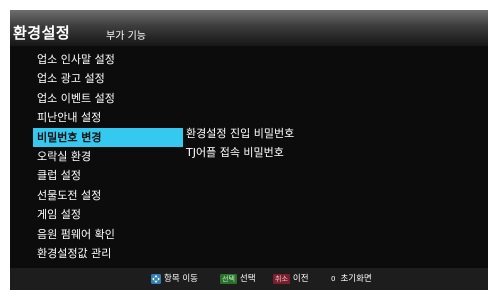  What do you see at coordinates (108, 78) in the screenshot?
I see `menu-item-advertising: 업소 광고 설정` at bounding box center [108, 78].